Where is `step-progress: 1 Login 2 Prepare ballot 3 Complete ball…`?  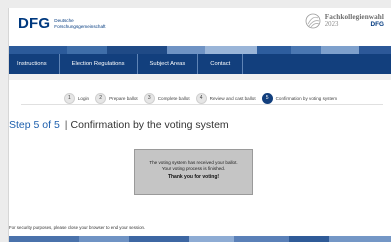
step-progress: 1 Login 2 Prepare ballot 3 Complete ball… is located at coordinates (200, 98).